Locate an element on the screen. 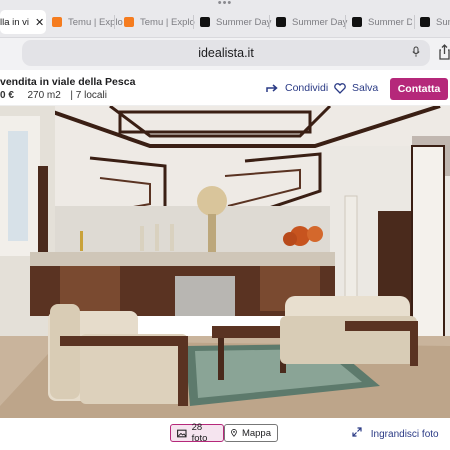  tab-summer-day-3: Summer Day is located at coordinates (382, 22).